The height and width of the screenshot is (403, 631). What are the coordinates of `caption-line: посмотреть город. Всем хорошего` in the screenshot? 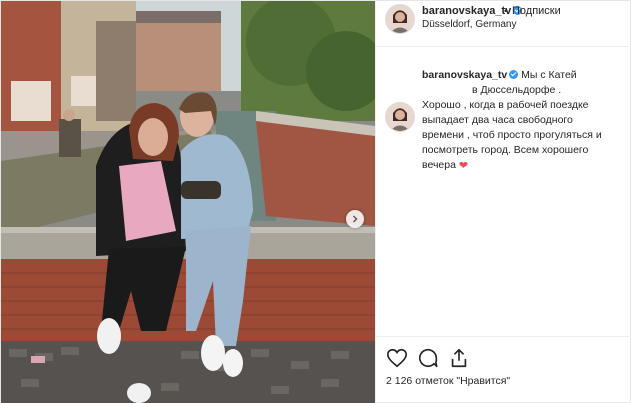 It's located at (524, 150).